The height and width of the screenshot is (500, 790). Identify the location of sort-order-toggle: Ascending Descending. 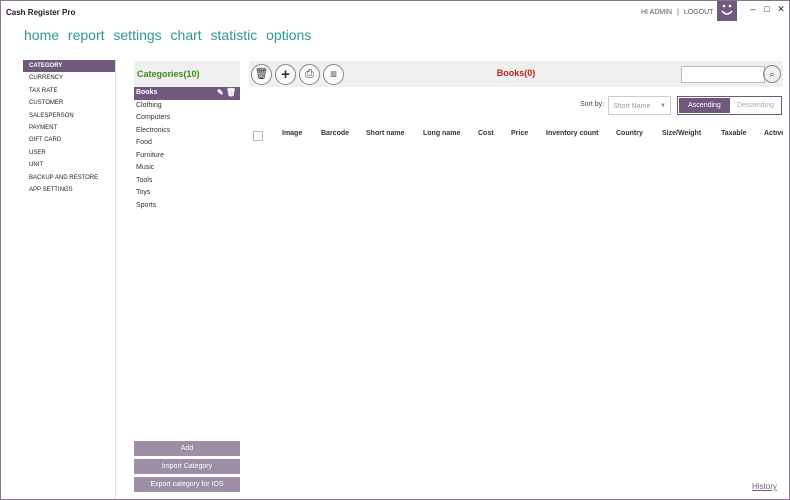
(729, 105).